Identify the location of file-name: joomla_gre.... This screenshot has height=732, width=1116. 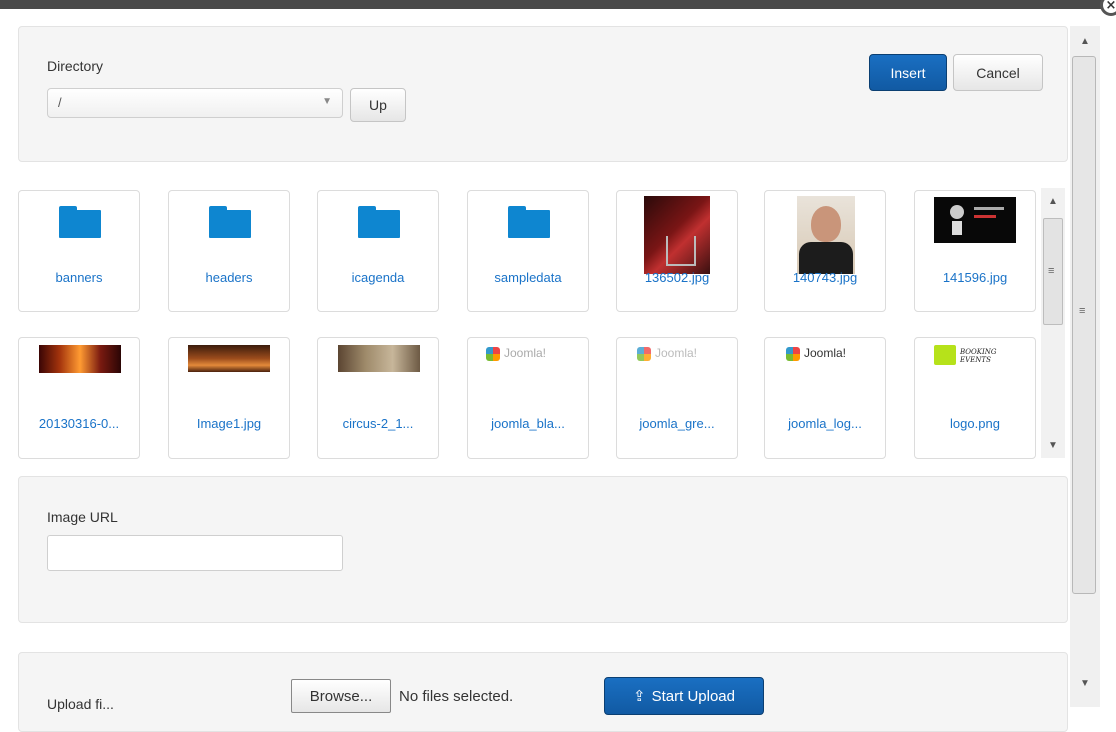
(677, 423).